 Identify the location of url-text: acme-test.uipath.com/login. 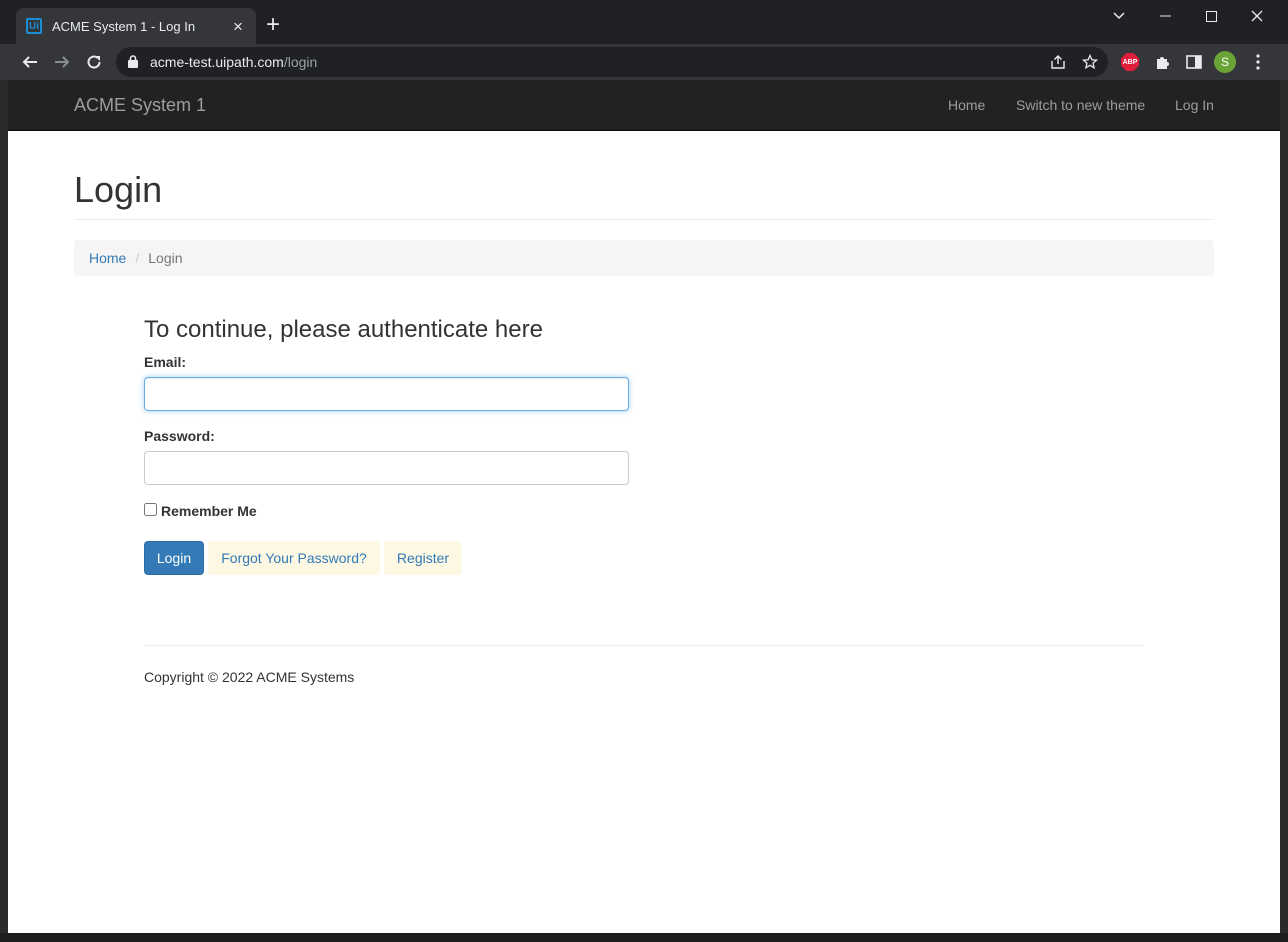
(233, 62).